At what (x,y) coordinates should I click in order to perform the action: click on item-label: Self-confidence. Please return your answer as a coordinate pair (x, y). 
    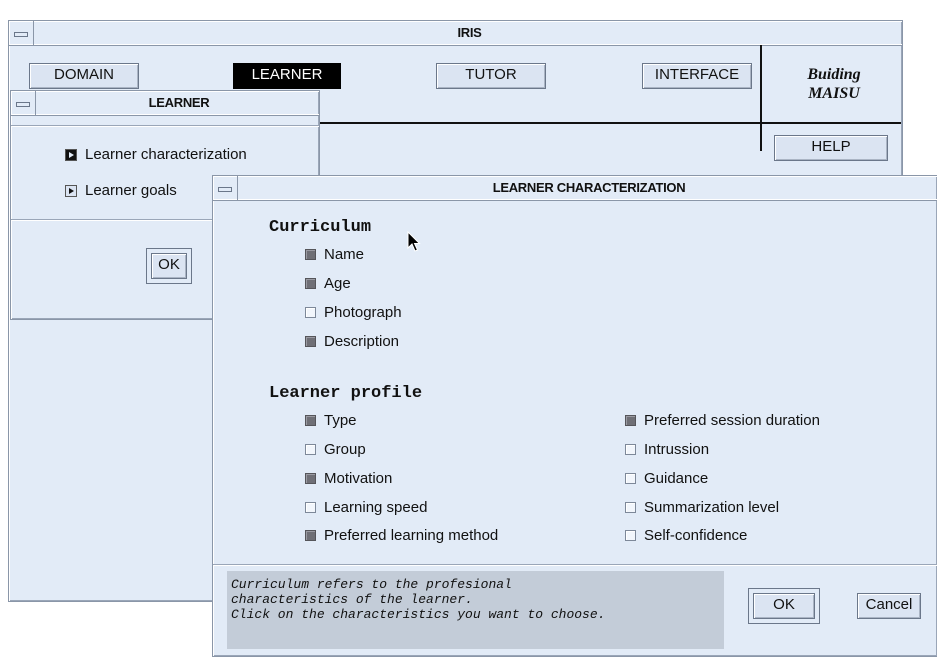
    Looking at the image, I should click on (696, 535).